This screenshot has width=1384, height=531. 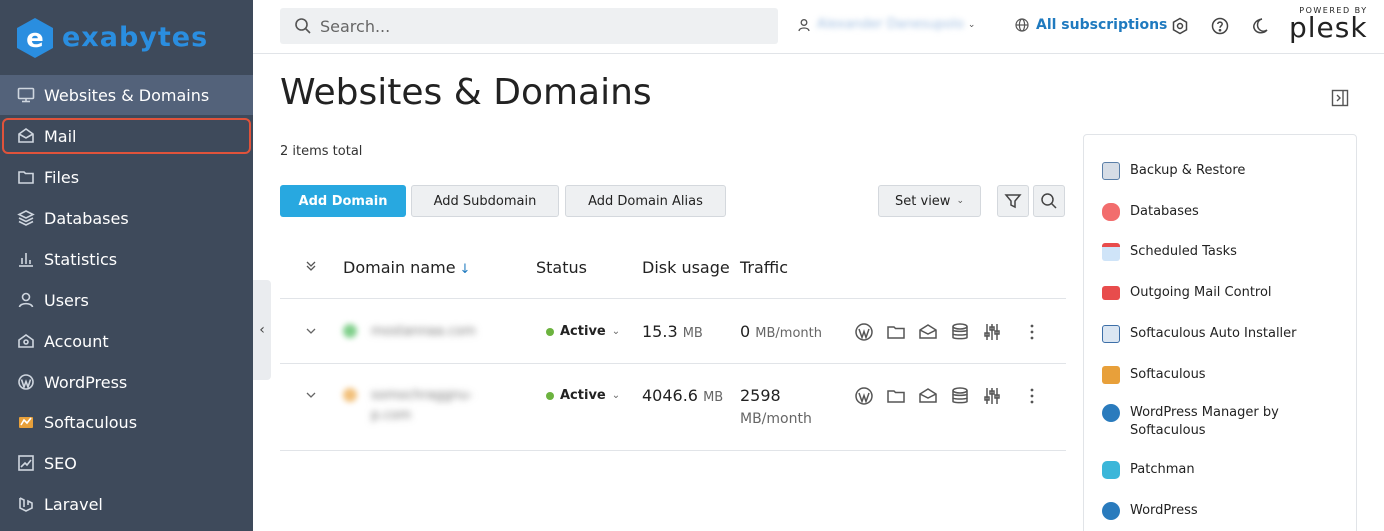 I want to click on add-subdomain-button: Add Subdomain, so click(x=485, y=201).